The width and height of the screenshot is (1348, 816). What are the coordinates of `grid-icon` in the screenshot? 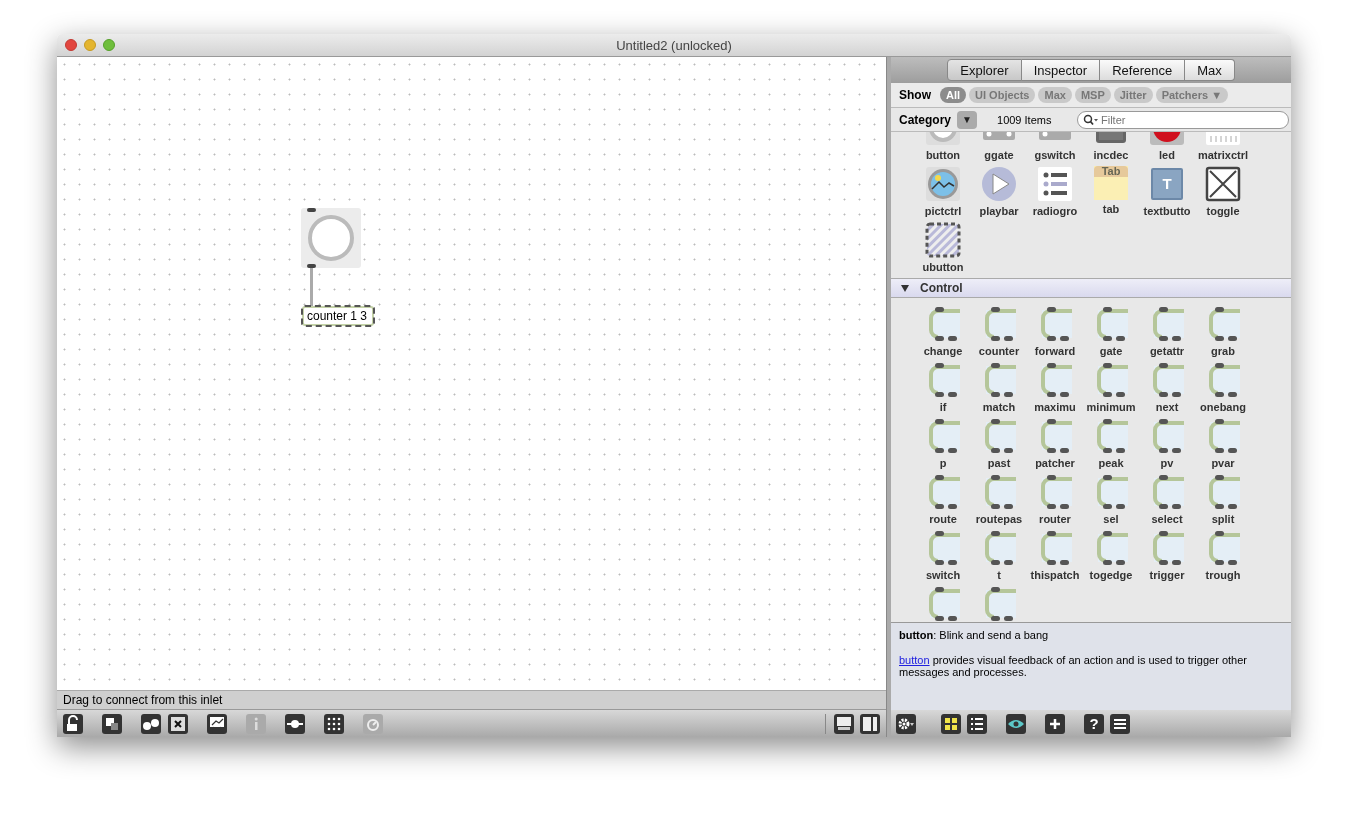 It's located at (334, 723).